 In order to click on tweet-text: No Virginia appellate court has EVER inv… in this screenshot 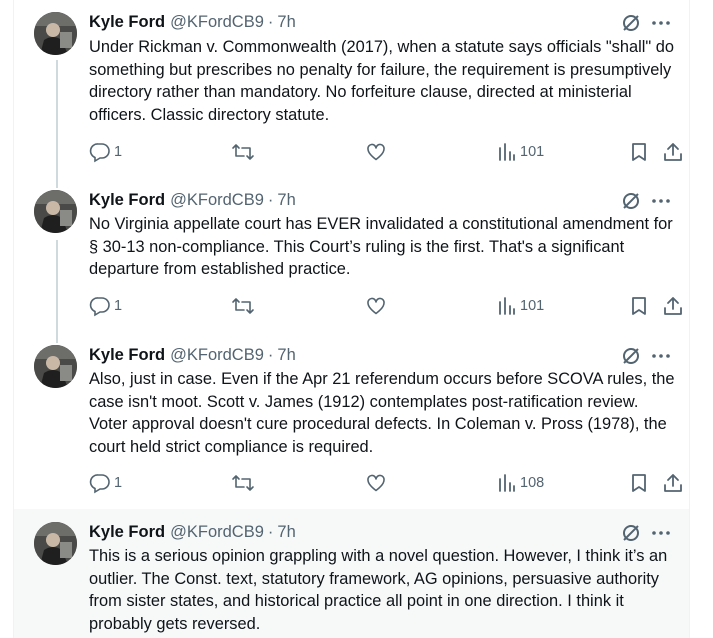, I will do `click(381, 247)`.